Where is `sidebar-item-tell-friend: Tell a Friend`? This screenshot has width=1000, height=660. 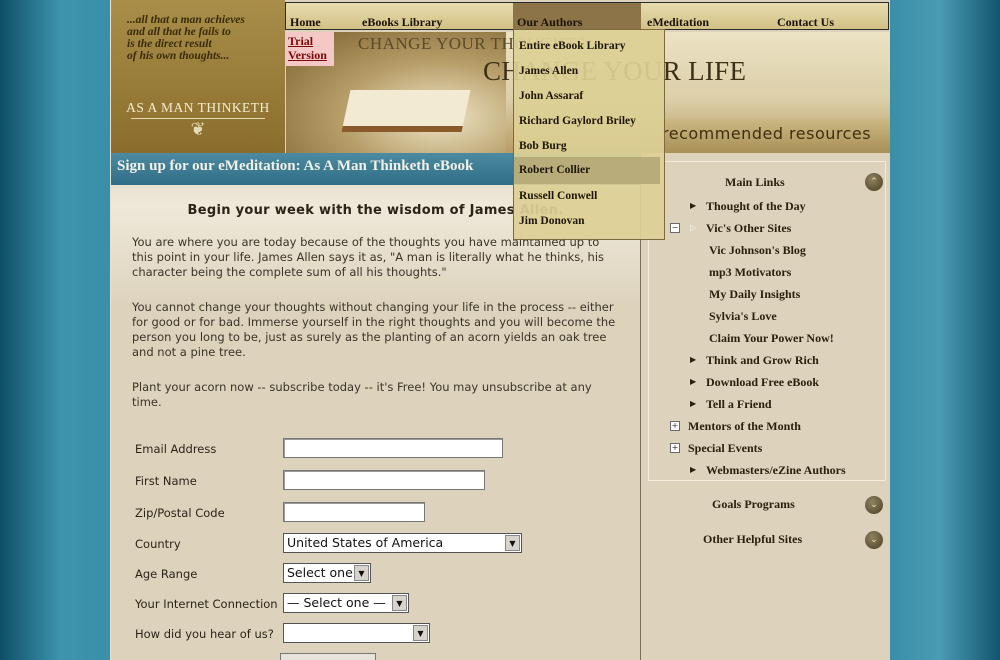
sidebar-item-tell-friend: Tell a Friend is located at coordinates (739, 404).